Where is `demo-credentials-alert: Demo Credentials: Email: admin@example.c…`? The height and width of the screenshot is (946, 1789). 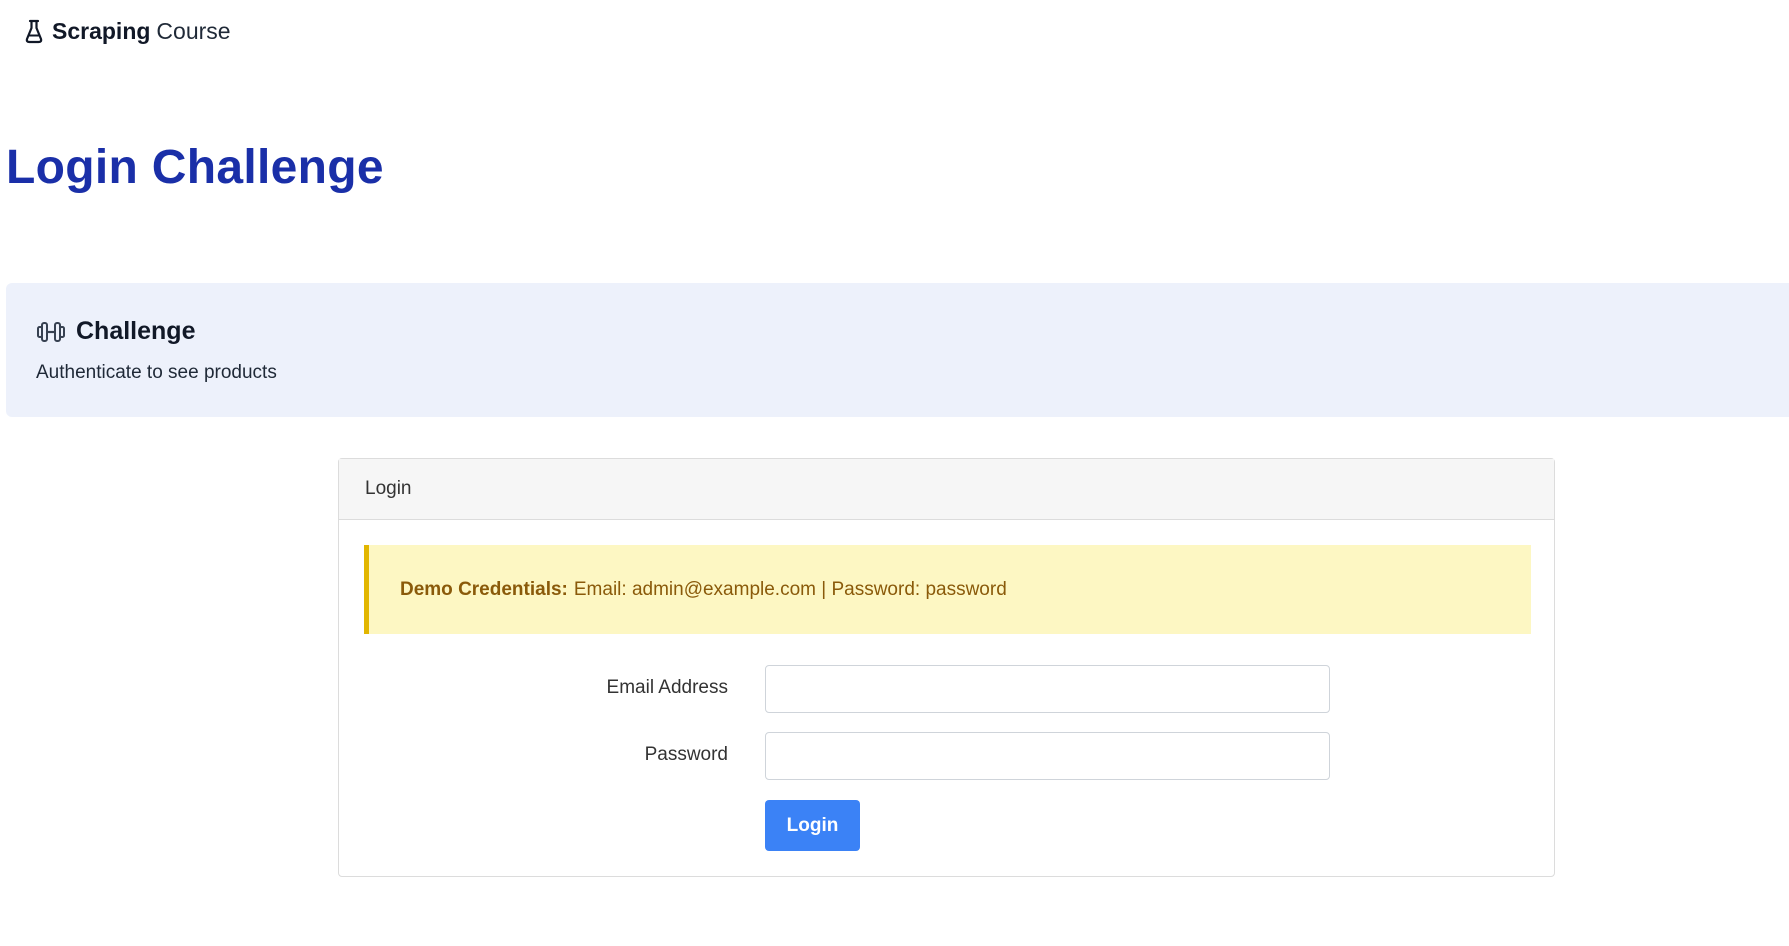
demo-credentials-alert: Demo Credentials: Email: admin@example.c… is located at coordinates (947, 589).